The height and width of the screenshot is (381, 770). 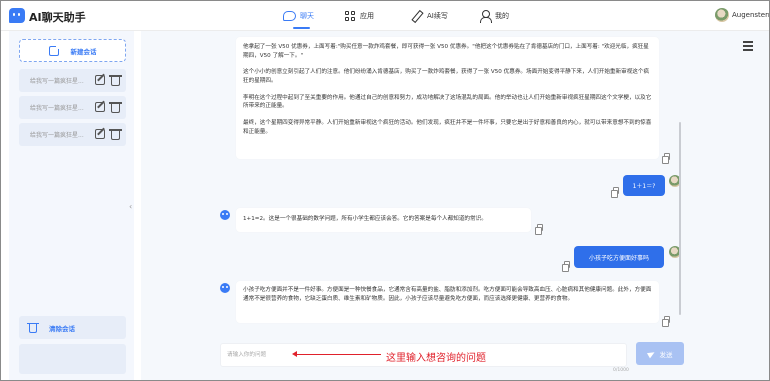 I want to click on new-chat-label: 新建会话, so click(x=83, y=51).